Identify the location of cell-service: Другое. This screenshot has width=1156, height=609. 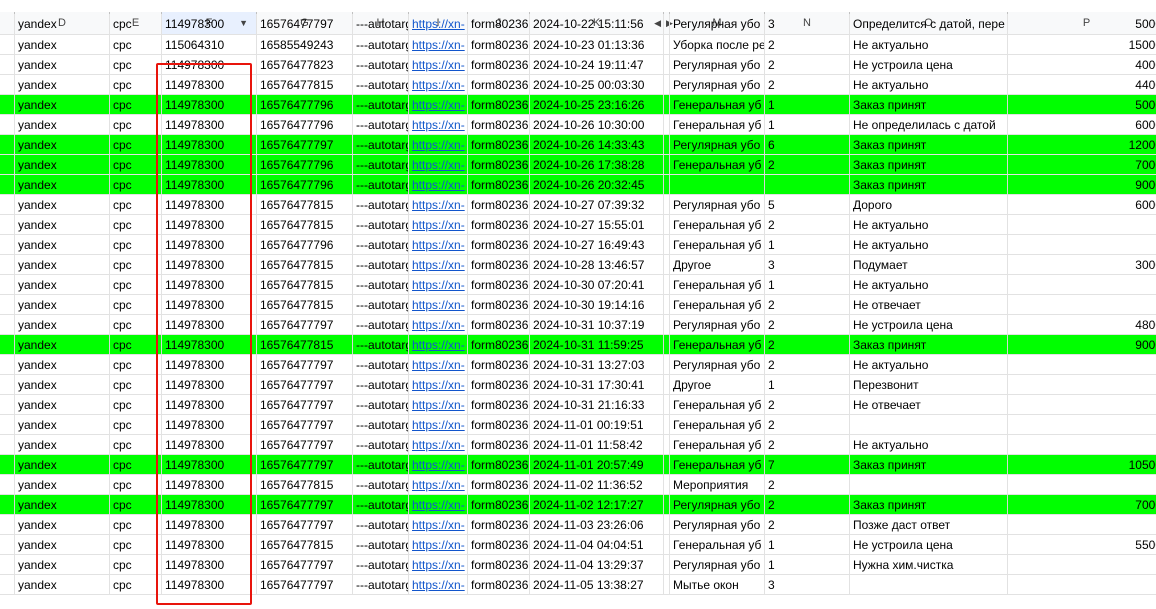
(717, 384).